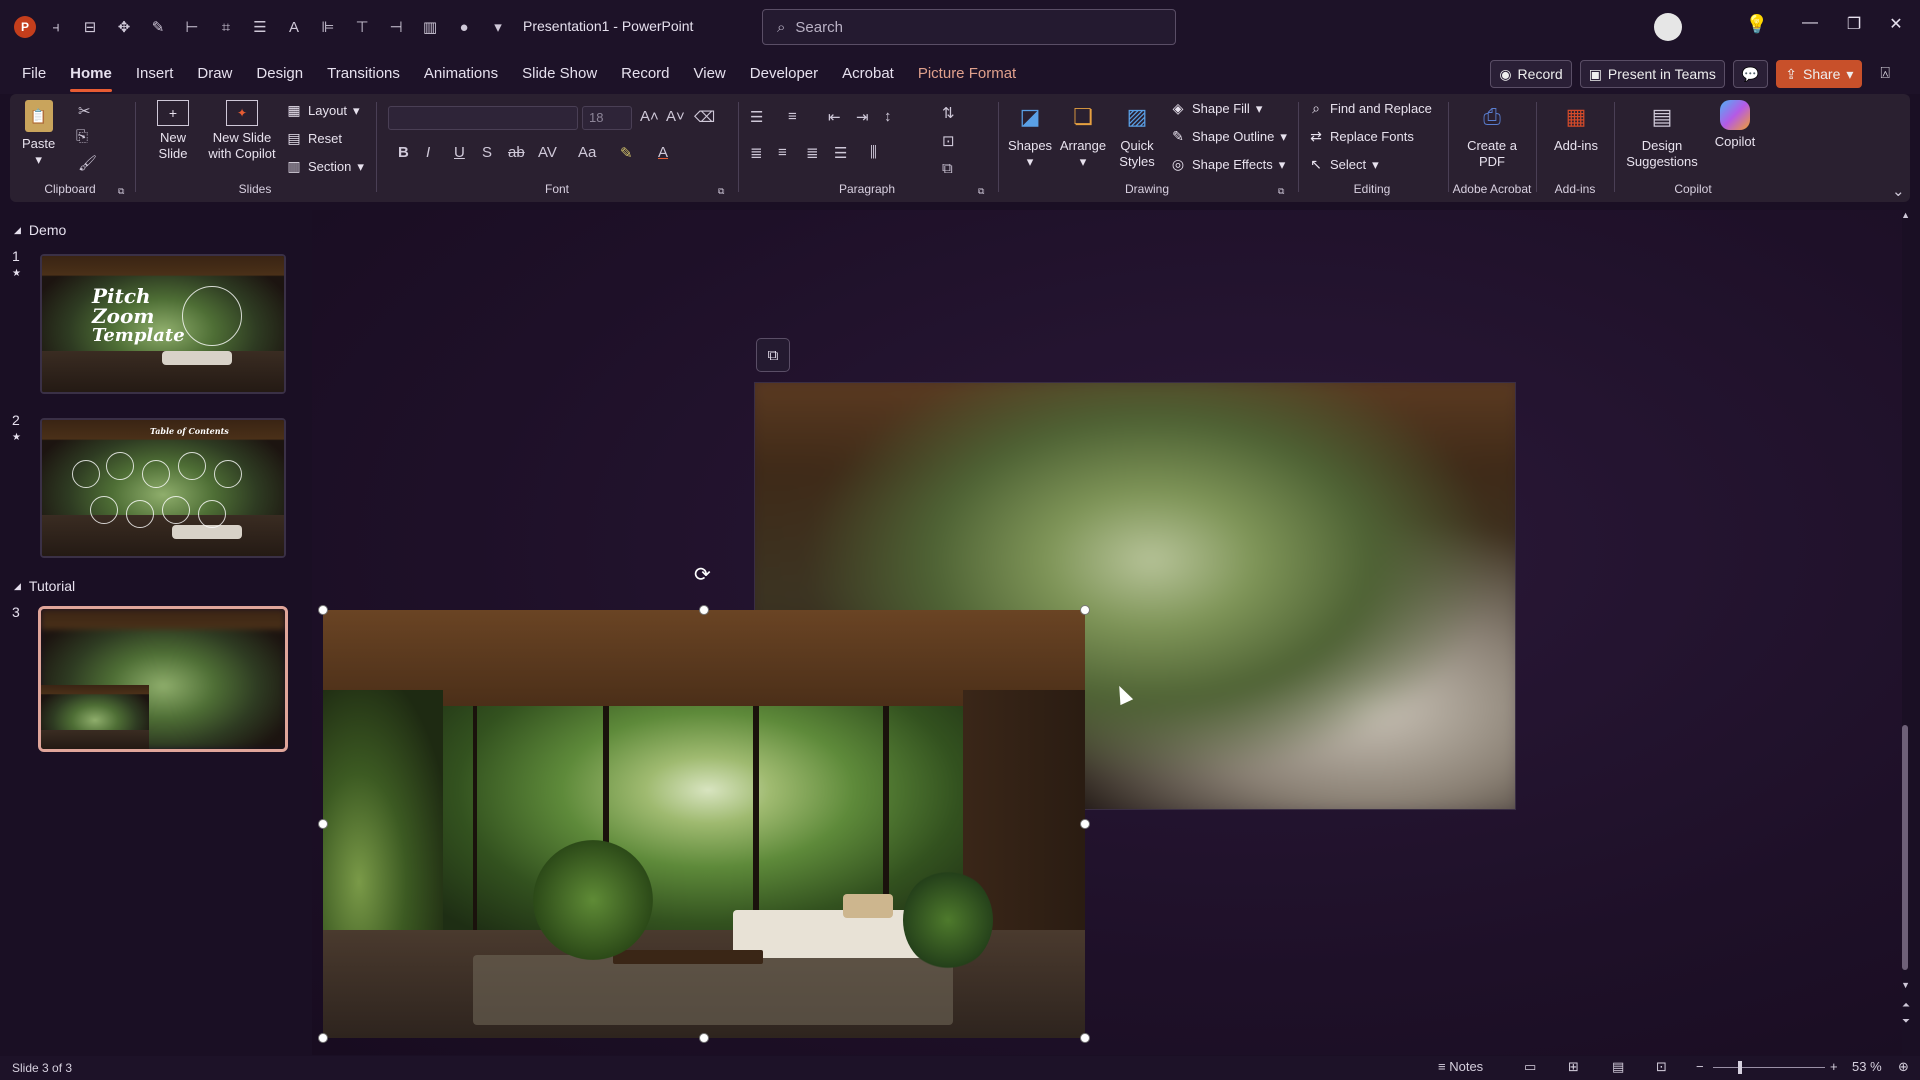 Image resolution: width=1920 pixels, height=1080 pixels. I want to click on zoom-slider-thumb, so click(1740, 1067).